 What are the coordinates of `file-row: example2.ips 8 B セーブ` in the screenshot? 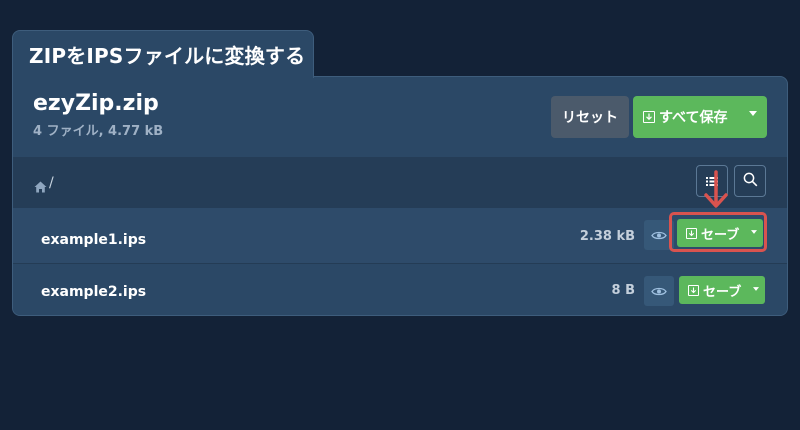 It's located at (400, 289).